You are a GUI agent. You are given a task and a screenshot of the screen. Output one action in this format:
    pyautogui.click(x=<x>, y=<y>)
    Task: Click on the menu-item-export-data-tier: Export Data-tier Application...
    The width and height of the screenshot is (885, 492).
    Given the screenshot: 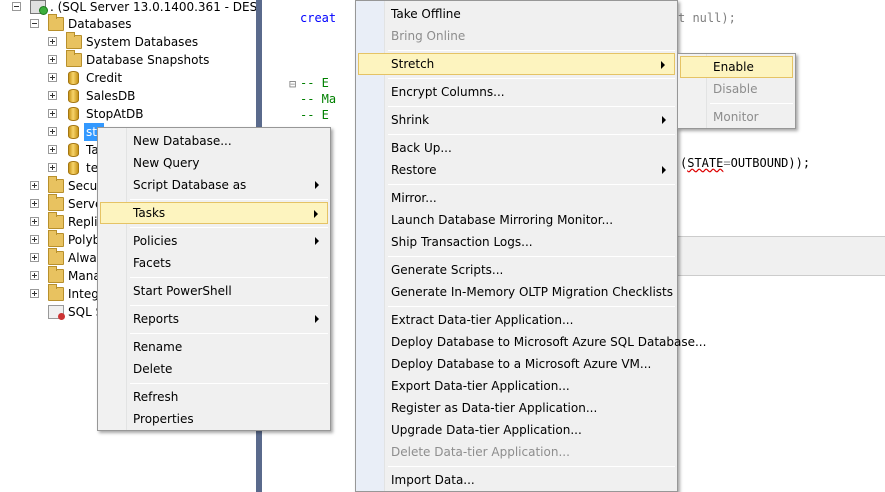 What is the action you would take?
    pyautogui.click(x=516, y=386)
    